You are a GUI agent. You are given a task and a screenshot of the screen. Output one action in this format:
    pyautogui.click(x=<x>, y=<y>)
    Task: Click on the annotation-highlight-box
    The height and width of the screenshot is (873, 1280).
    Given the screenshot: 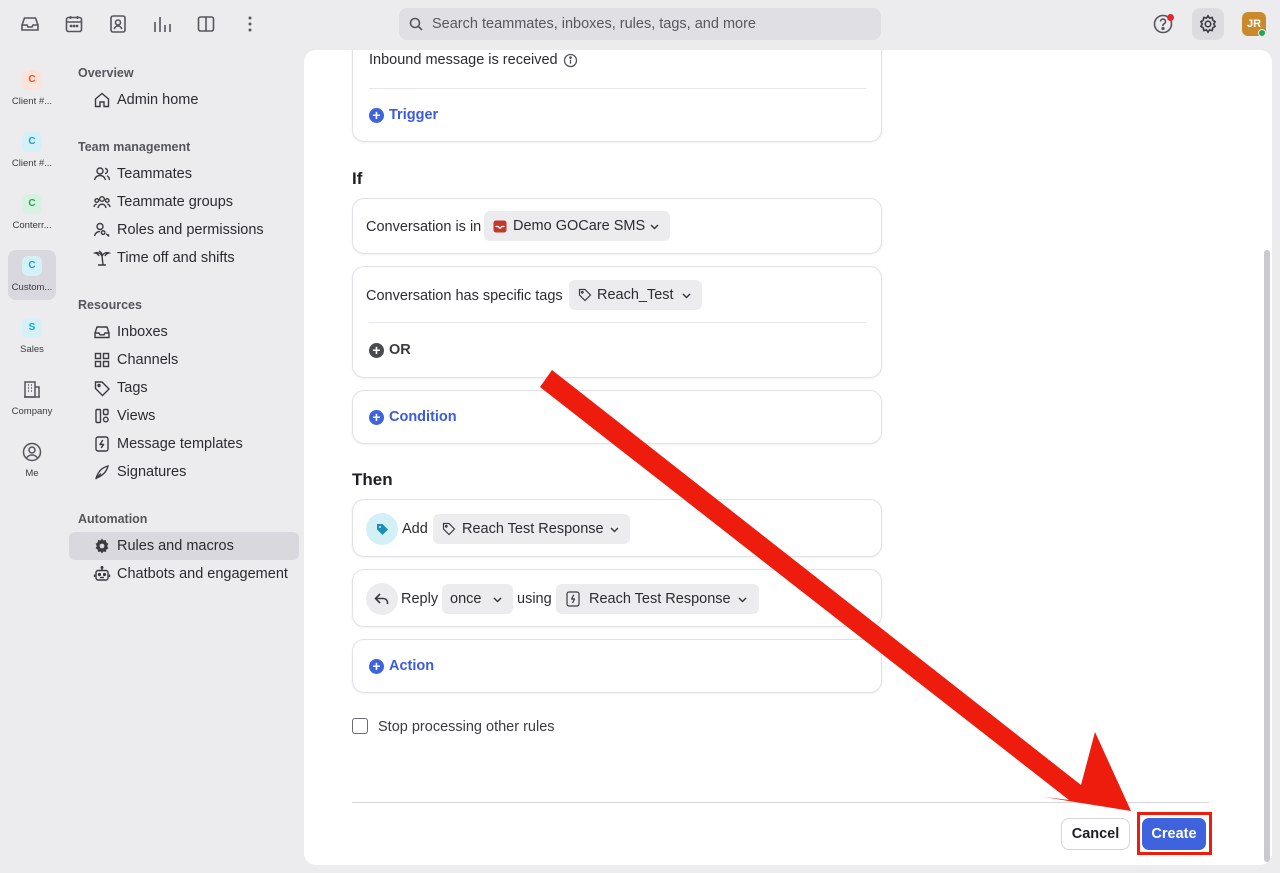 What is the action you would take?
    pyautogui.click(x=1174, y=833)
    